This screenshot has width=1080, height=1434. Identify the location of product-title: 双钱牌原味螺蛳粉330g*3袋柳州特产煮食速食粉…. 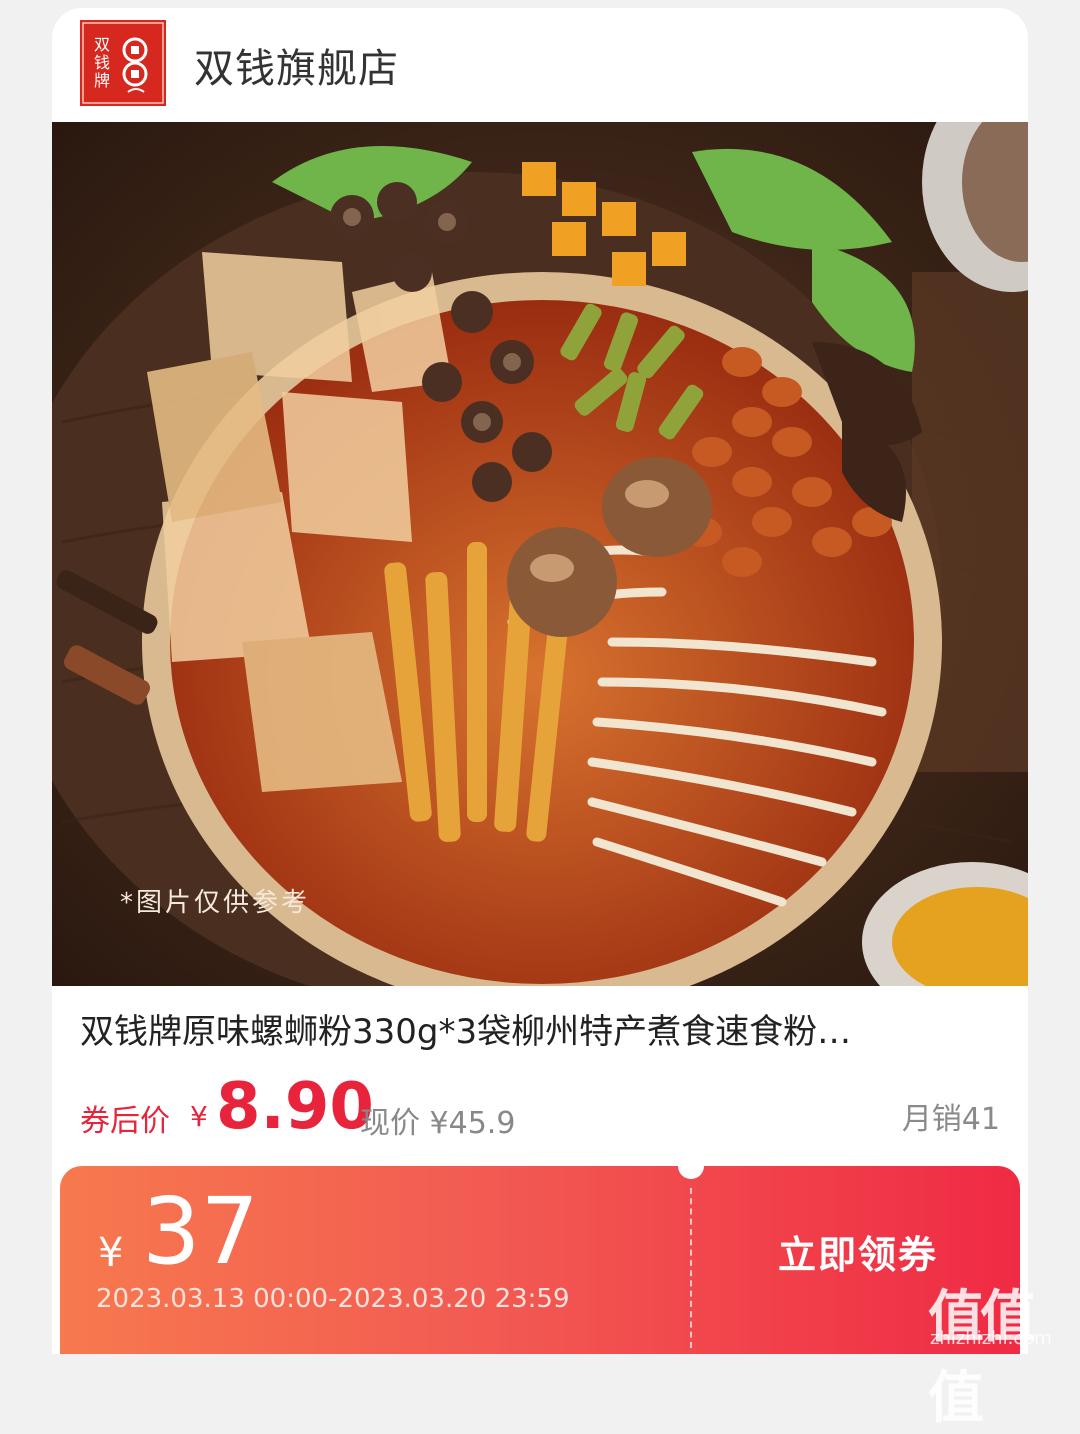
(540, 1028).